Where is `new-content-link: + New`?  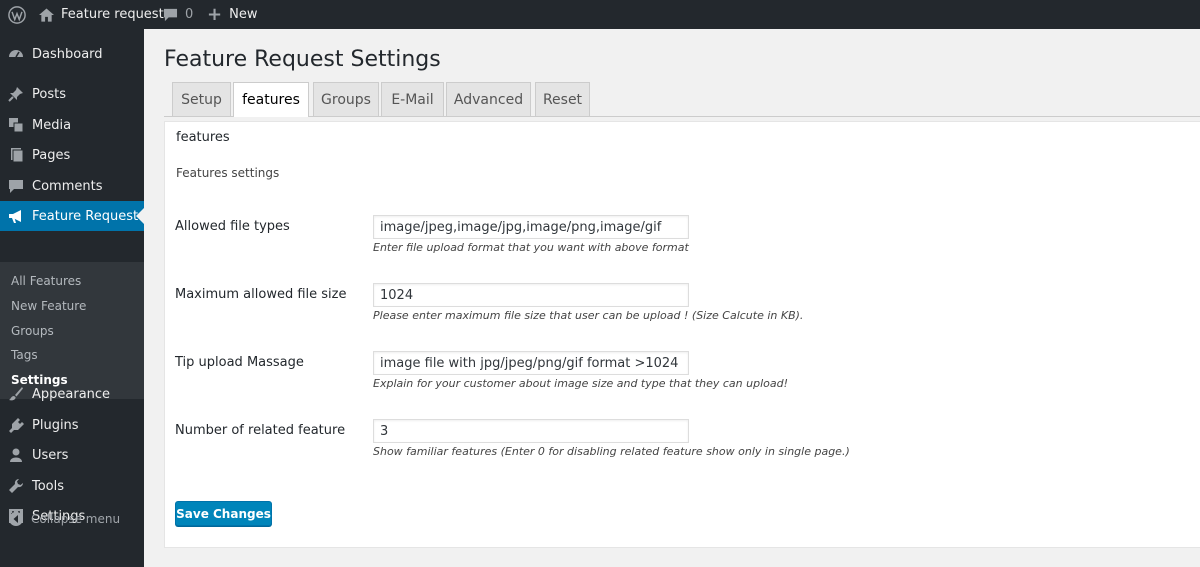 new-content-link: + New is located at coordinates (232, 14).